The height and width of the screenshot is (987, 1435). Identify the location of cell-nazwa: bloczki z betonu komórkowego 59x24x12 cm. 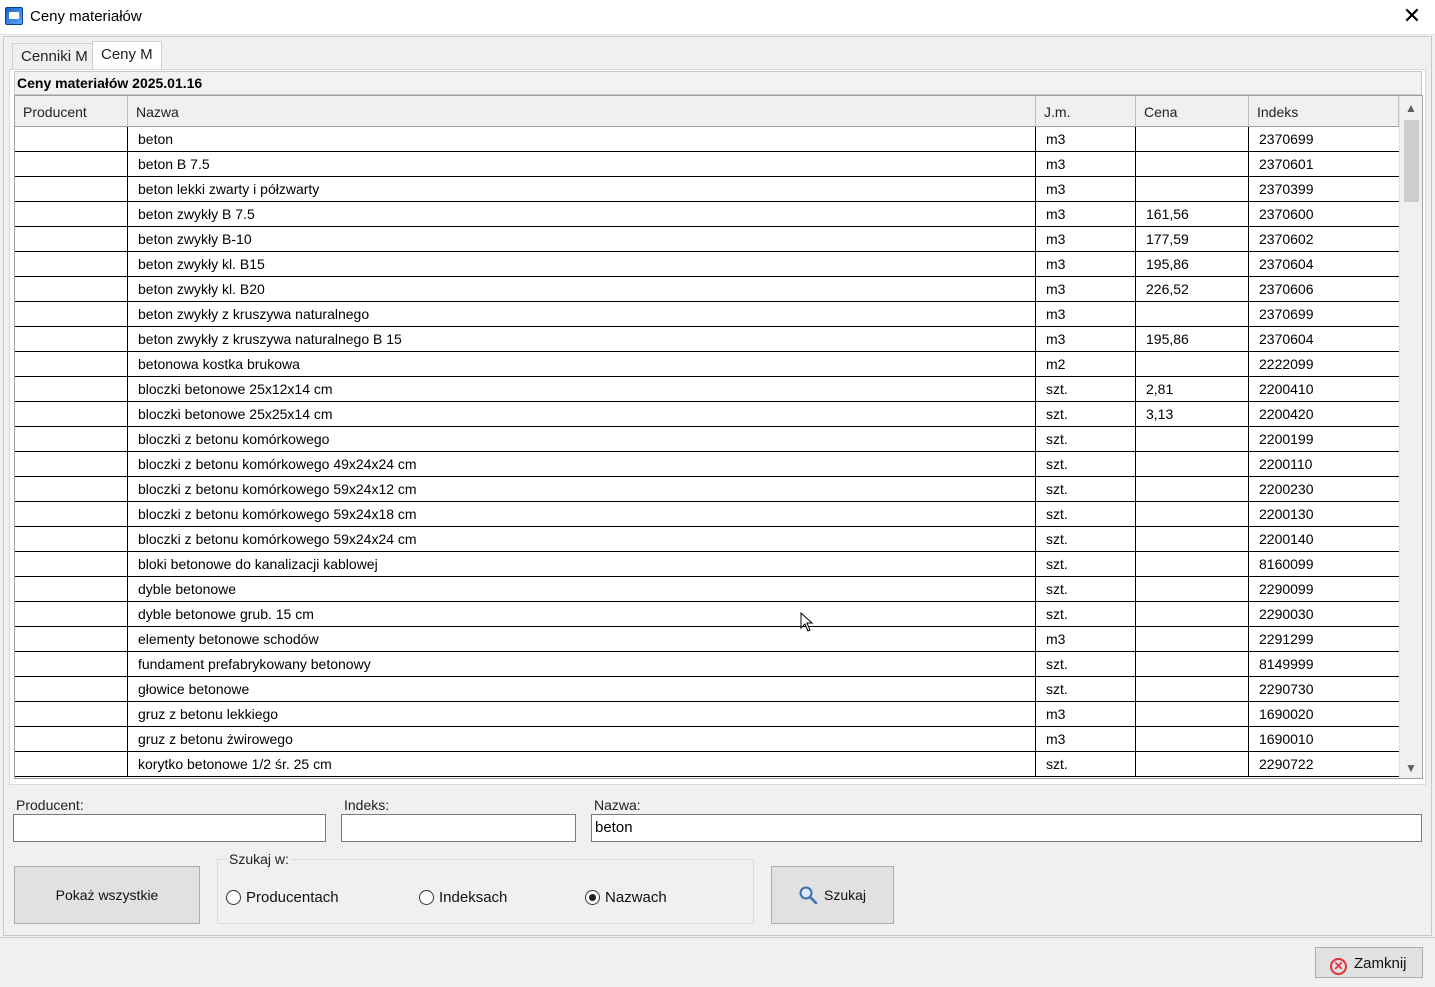
(582, 489).